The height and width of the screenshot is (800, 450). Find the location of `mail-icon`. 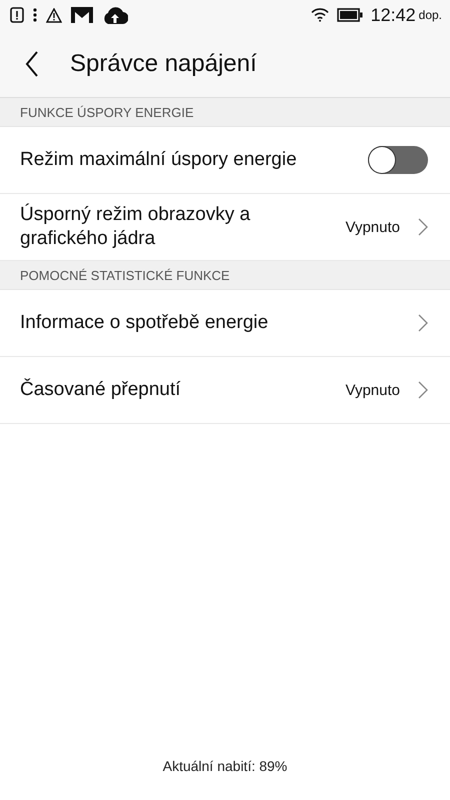

mail-icon is located at coordinates (82, 15).